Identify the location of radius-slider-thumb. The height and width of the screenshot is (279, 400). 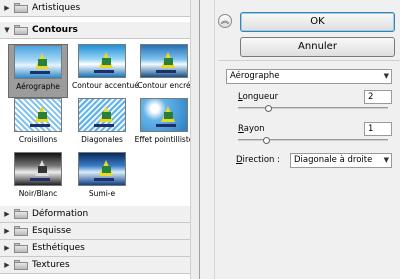
(266, 140).